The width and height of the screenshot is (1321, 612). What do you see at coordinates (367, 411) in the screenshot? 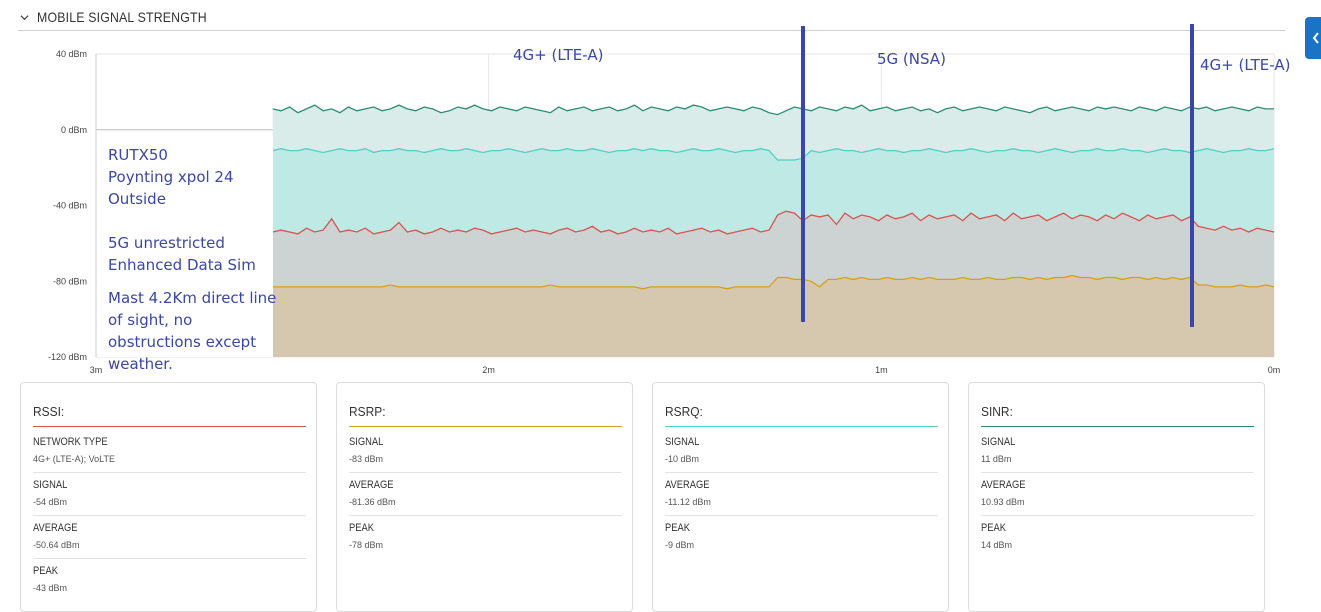
I see `card-title: RSRP:` at bounding box center [367, 411].